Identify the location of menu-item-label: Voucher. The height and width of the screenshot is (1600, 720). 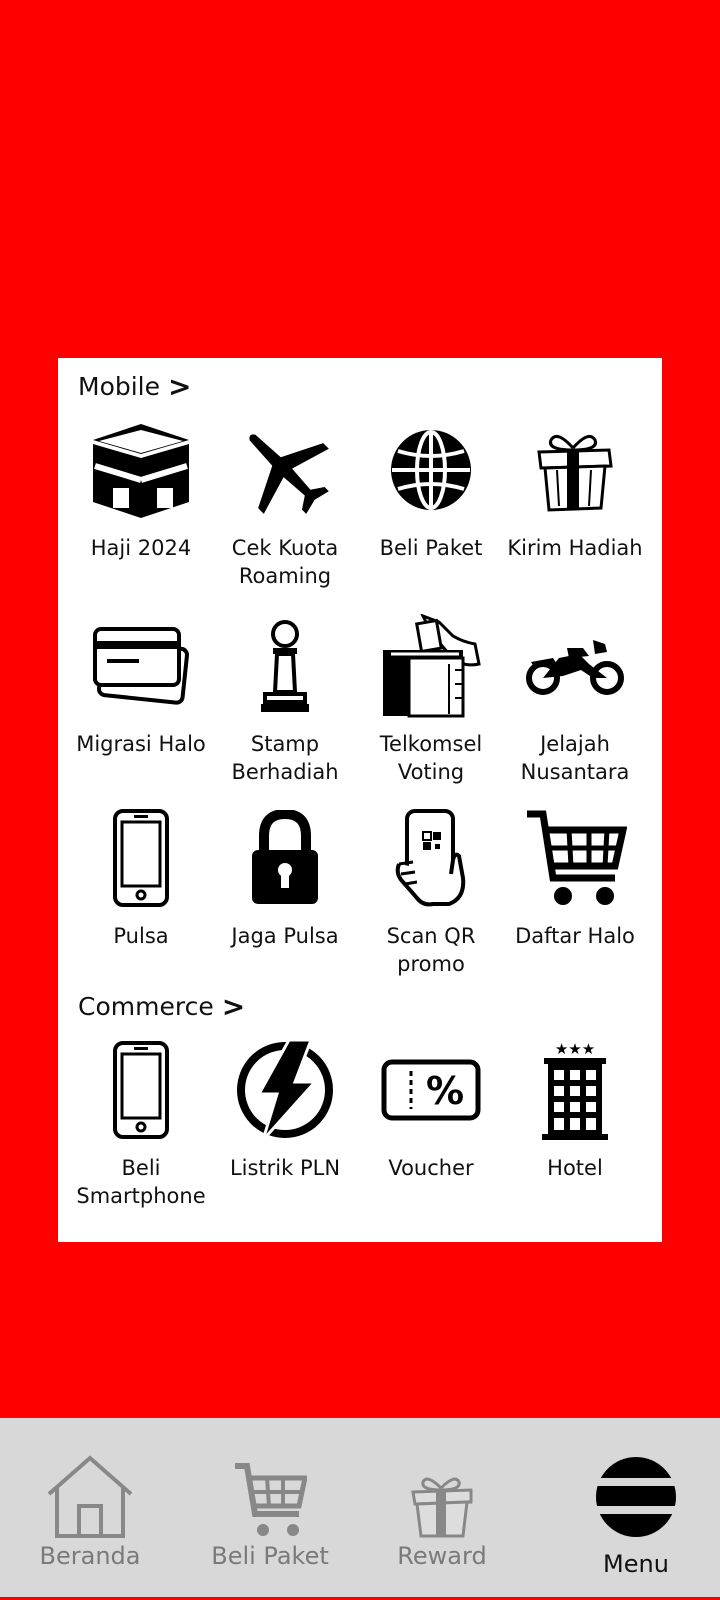
(431, 1168).